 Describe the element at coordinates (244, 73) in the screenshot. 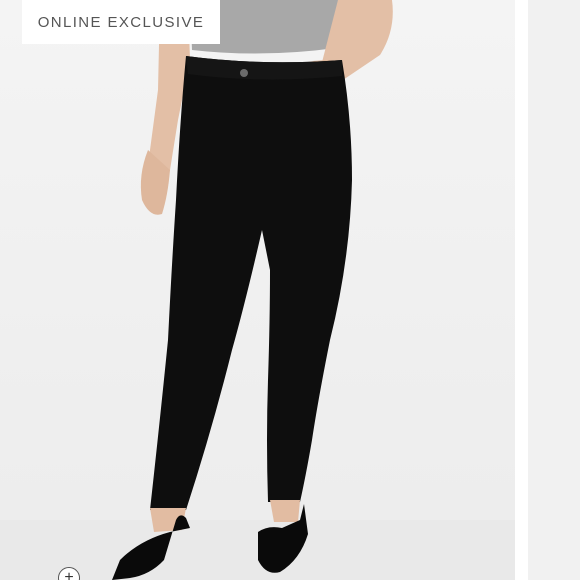

I see `button` at that location.